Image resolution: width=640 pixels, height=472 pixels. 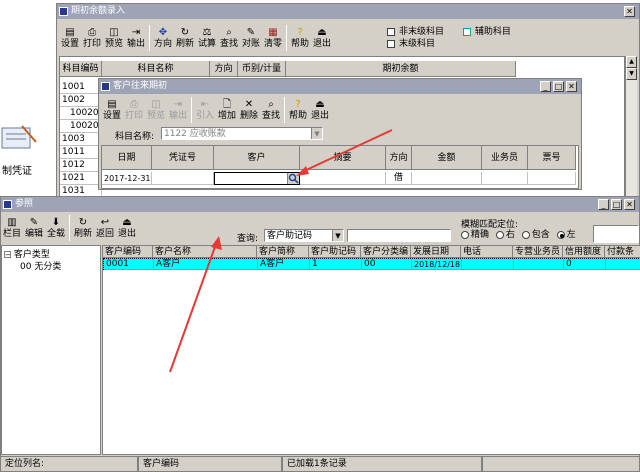 I want to click on query-input, so click(x=399, y=235).